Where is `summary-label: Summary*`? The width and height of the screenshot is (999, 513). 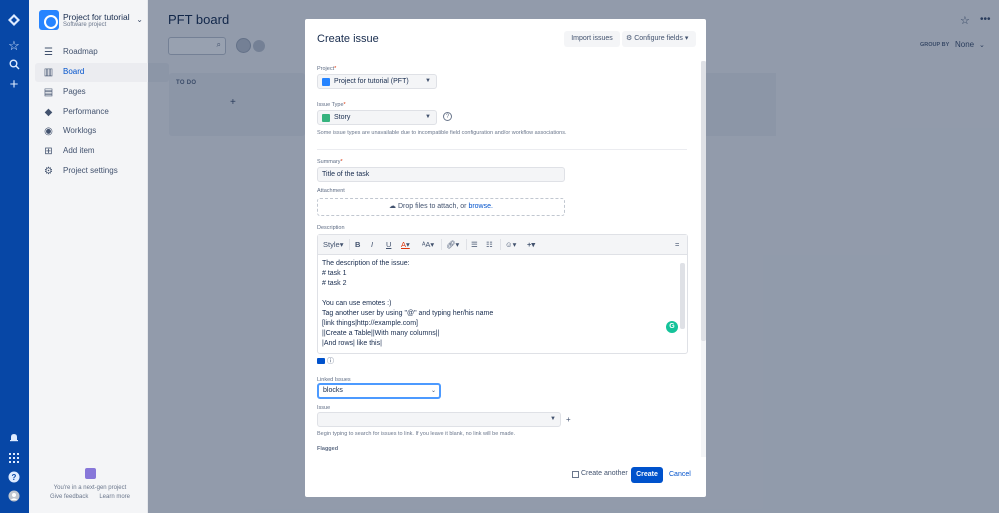
summary-label: Summary* is located at coordinates (330, 162).